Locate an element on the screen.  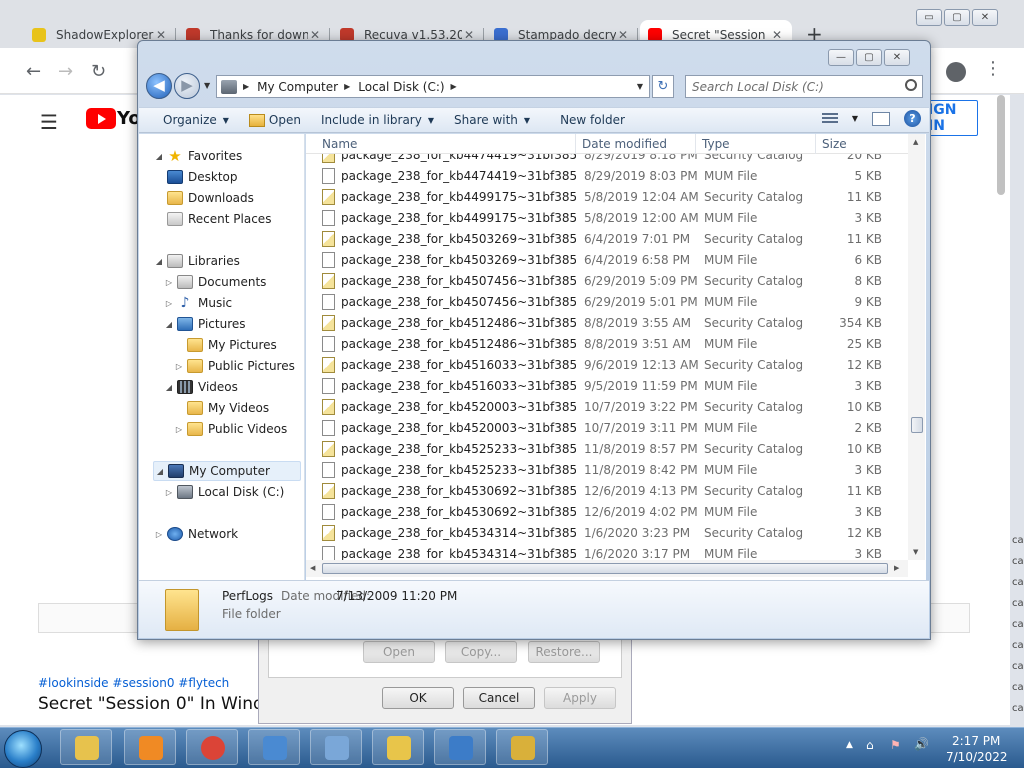
action-center-flag-icon: ⚑ is located at coordinates (895, 745).